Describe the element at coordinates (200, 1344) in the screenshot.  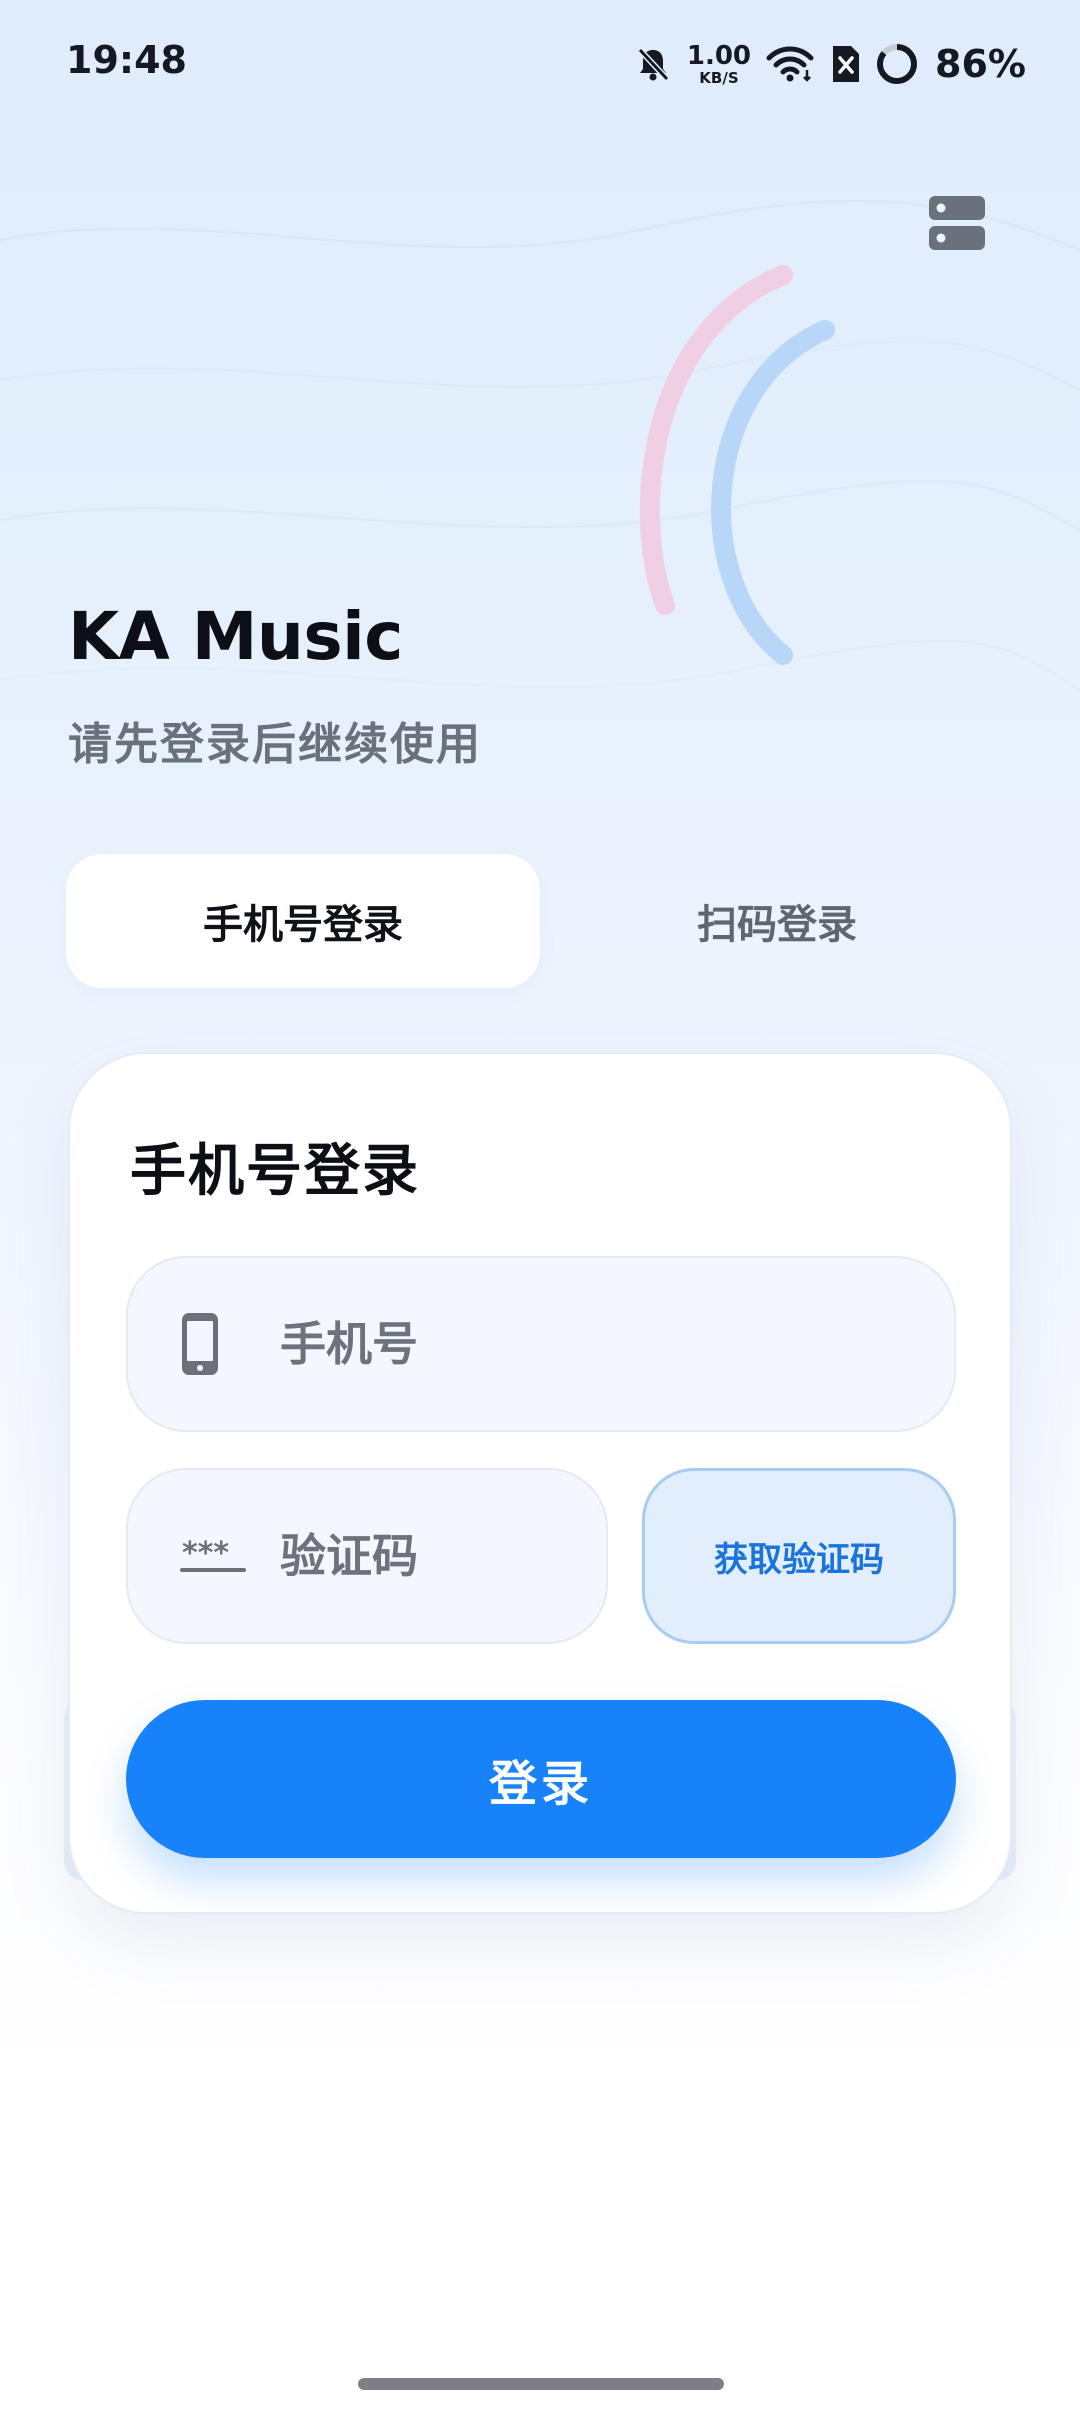
I see `phone-icon` at that location.